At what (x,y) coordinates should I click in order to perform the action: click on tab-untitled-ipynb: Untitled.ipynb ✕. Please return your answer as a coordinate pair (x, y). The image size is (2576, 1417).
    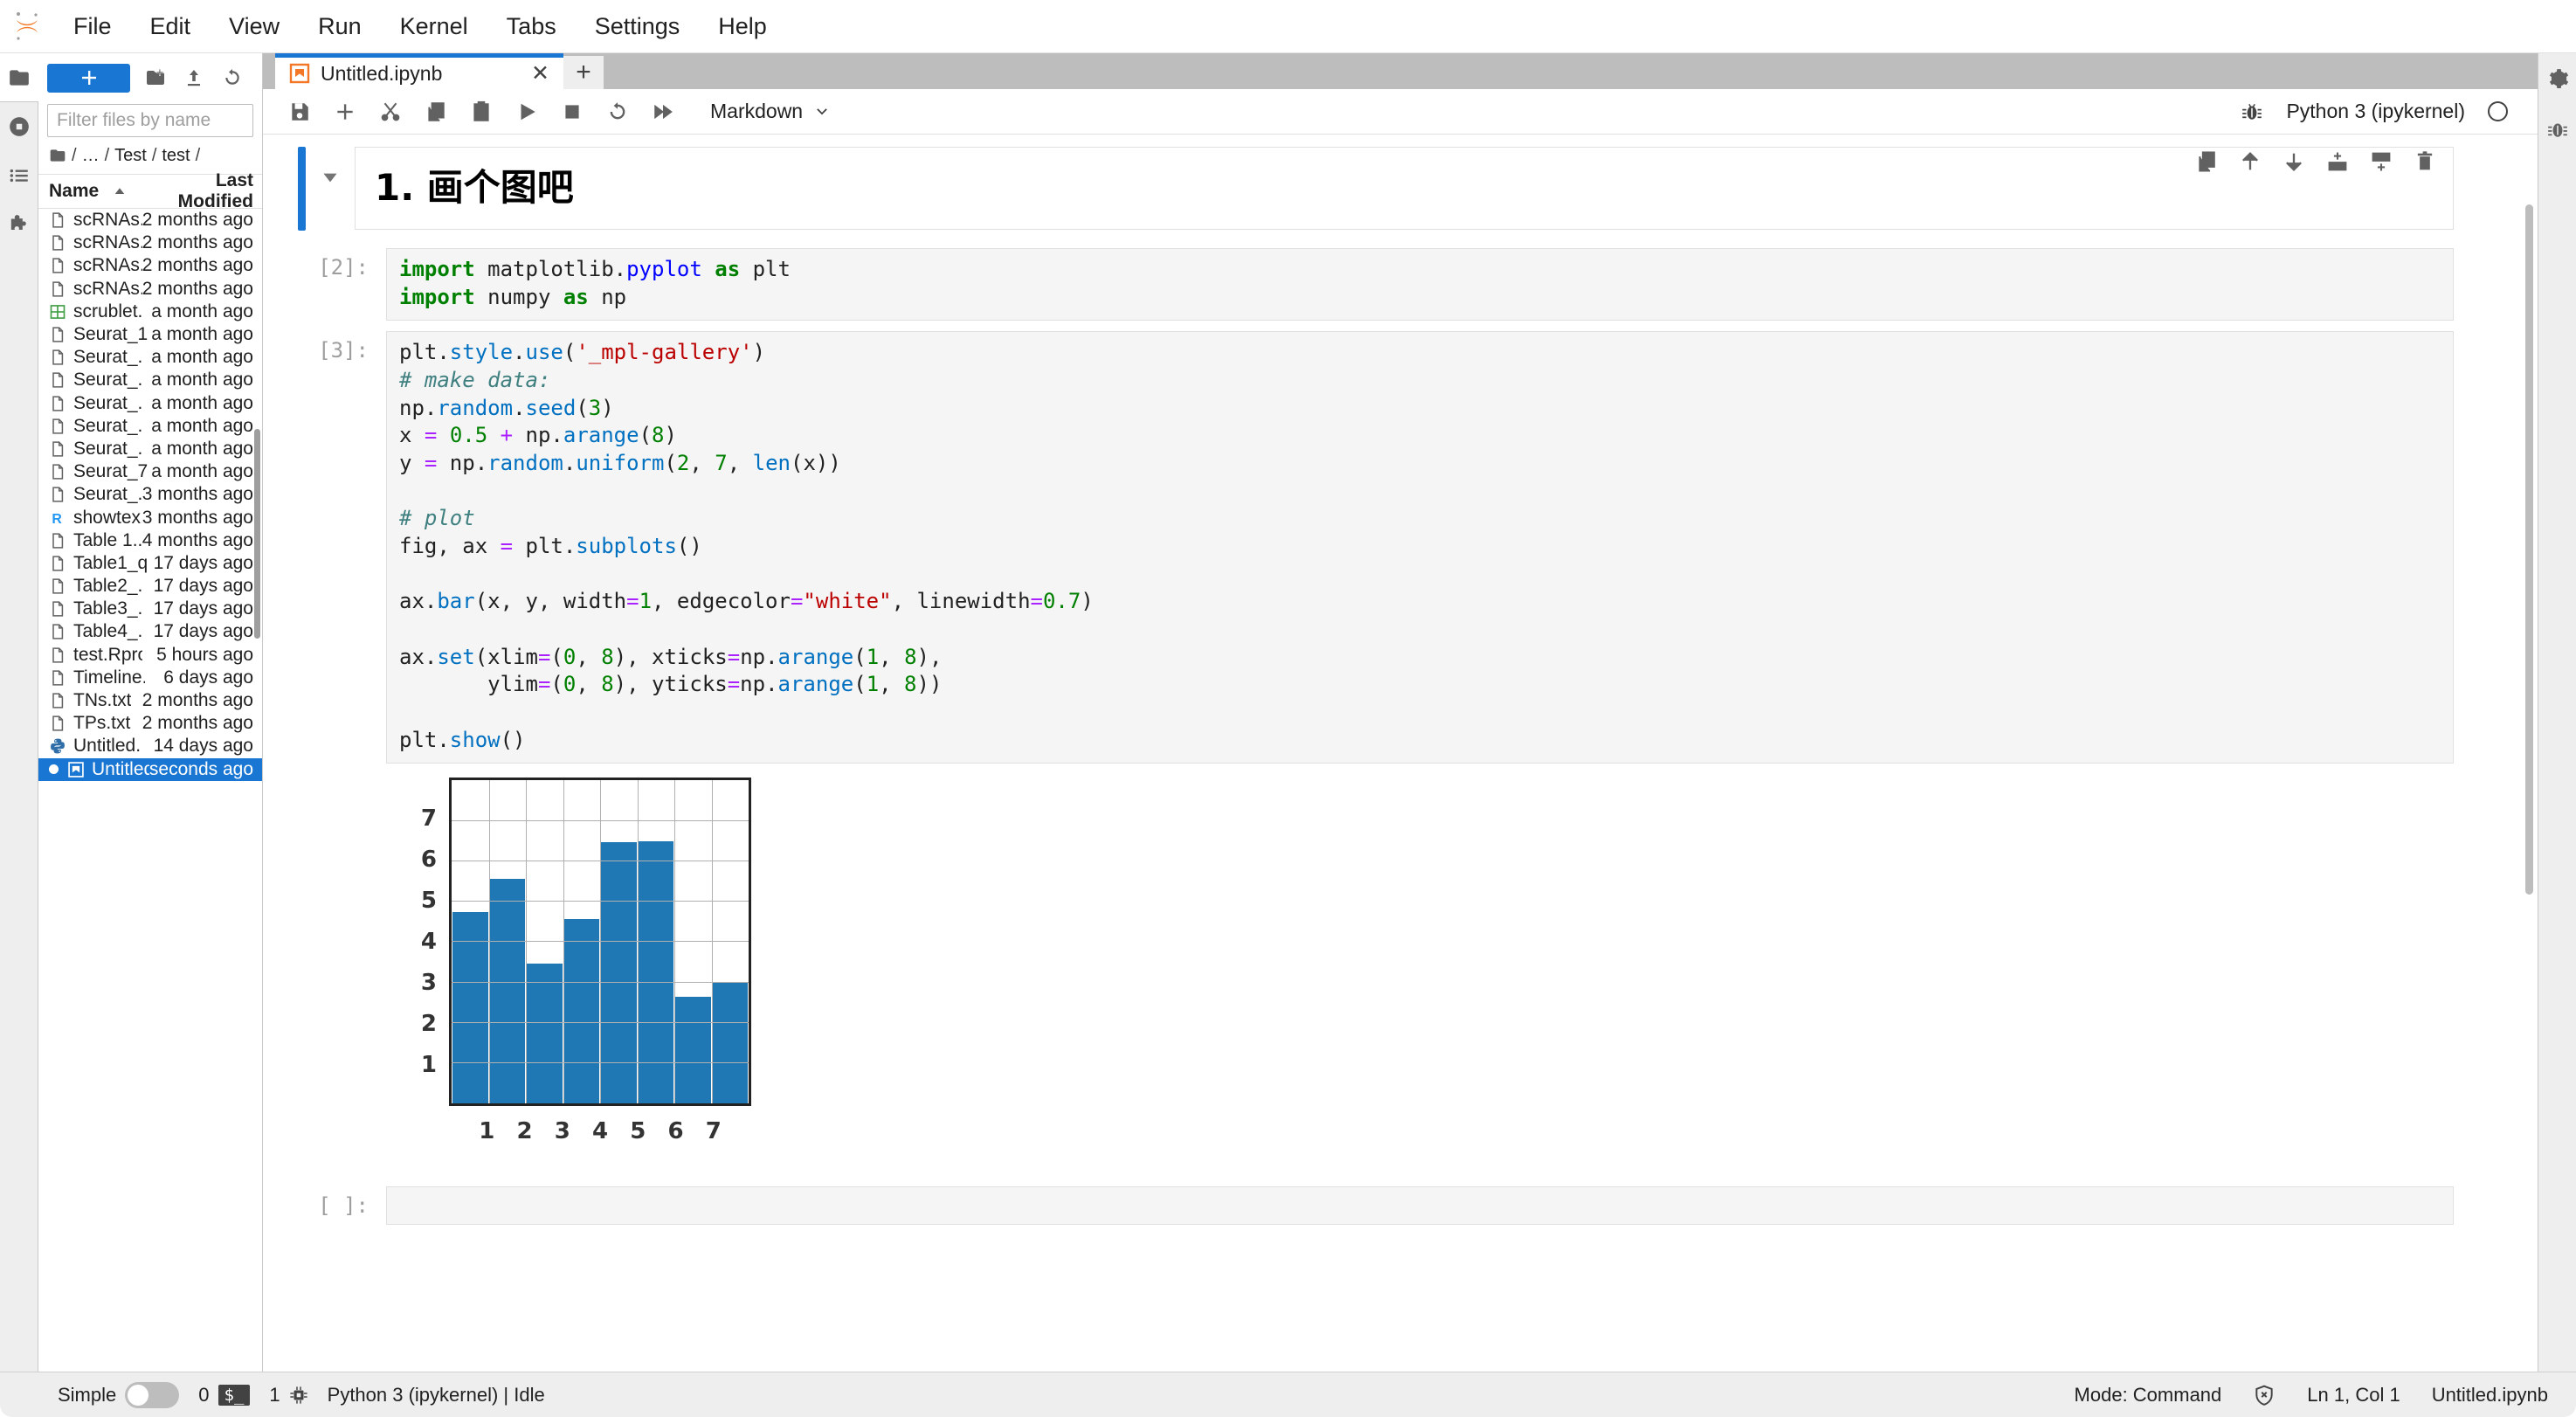
    Looking at the image, I should click on (419, 71).